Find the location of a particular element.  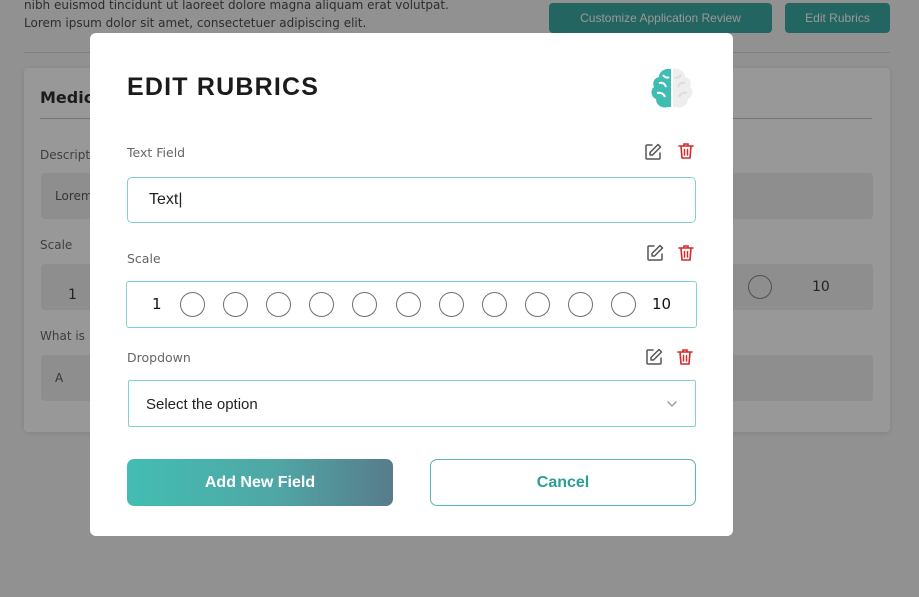

dropdown-select: Select the option is located at coordinates (412, 403).